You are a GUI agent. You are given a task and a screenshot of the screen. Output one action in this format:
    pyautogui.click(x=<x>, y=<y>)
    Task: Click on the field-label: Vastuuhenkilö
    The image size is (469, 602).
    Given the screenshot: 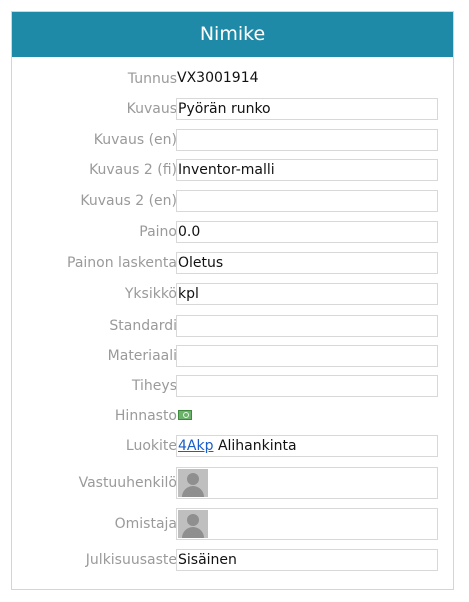 What is the action you would take?
    pyautogui.click(x=127, y=483)
    